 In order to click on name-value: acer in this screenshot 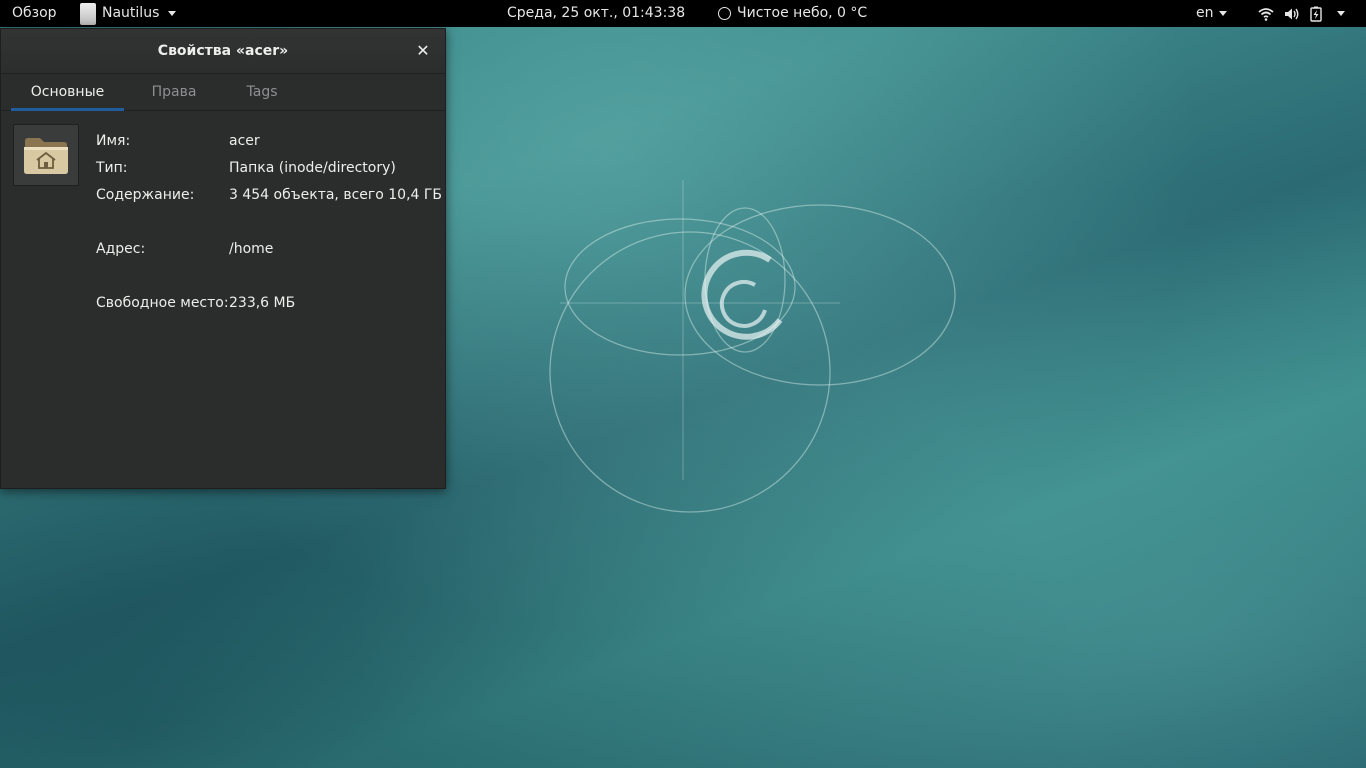, I will do `click(244, 141)`.